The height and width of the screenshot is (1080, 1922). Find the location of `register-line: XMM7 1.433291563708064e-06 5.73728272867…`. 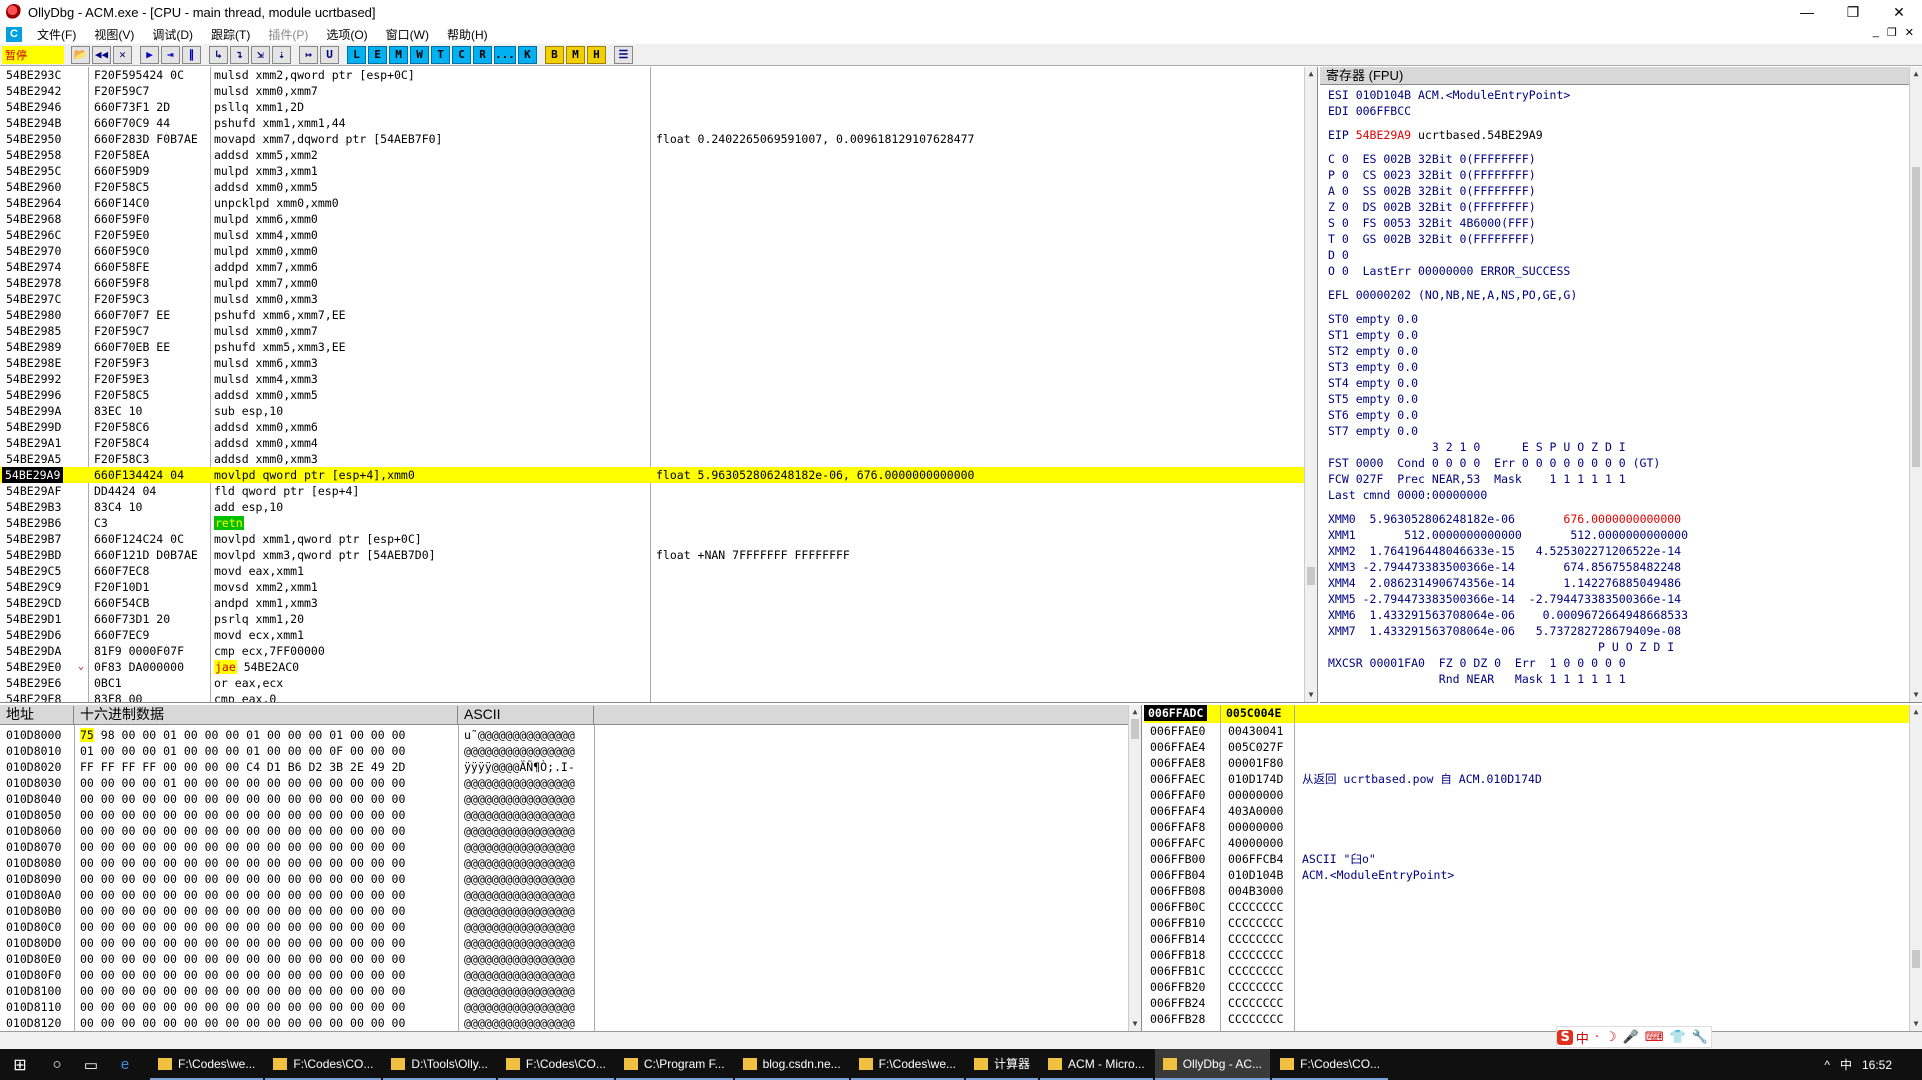

register-line: XMM7 1.433291563708064e-06 5.73728272867… is located at coordinates (1504, 631).